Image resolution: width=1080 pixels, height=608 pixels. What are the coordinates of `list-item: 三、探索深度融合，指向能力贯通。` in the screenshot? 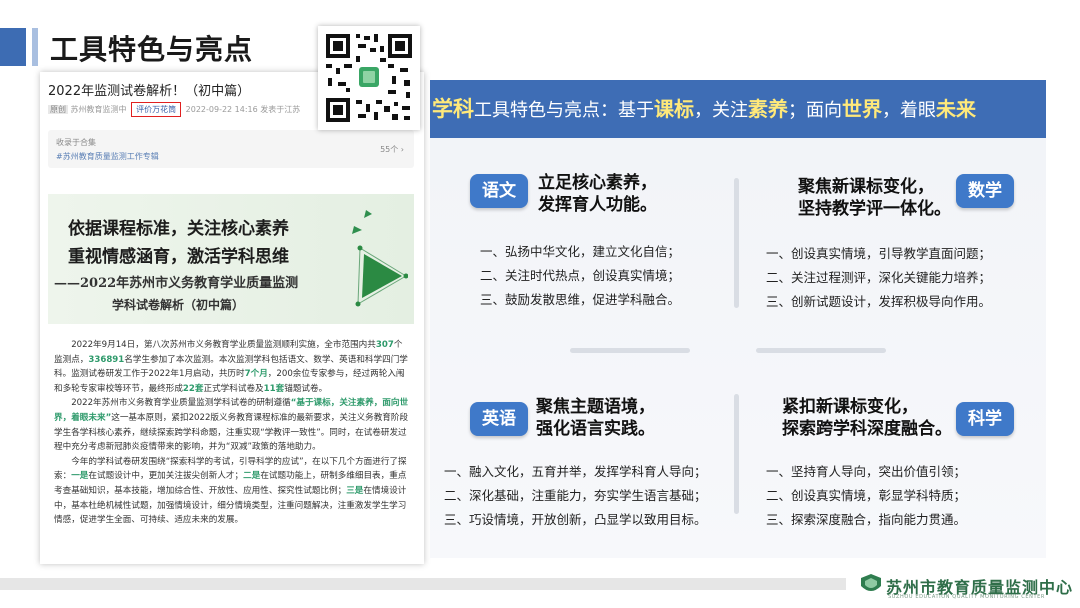 It's located at (866, 519).